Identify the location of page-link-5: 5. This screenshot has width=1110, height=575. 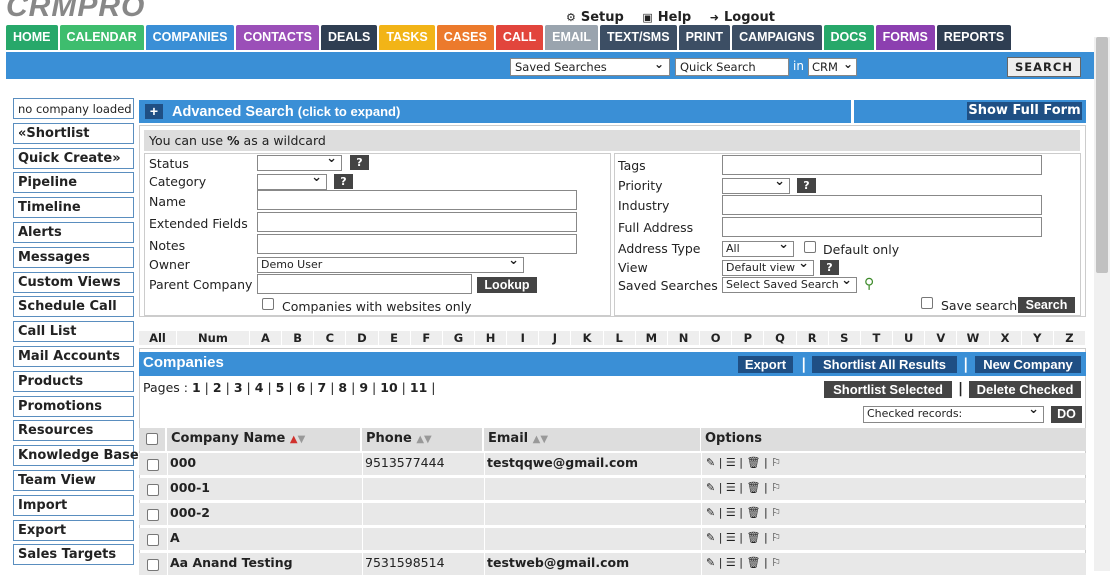
(280, 387).